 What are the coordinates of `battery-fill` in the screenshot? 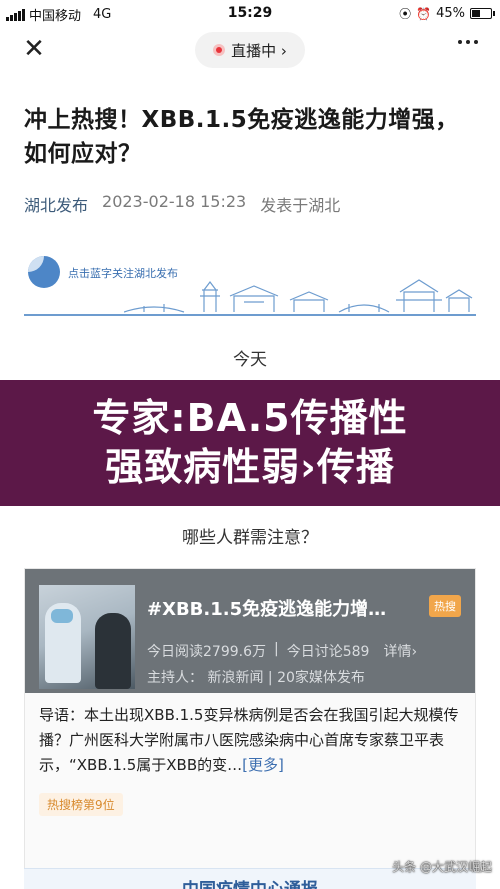 It's located at (476, 13).